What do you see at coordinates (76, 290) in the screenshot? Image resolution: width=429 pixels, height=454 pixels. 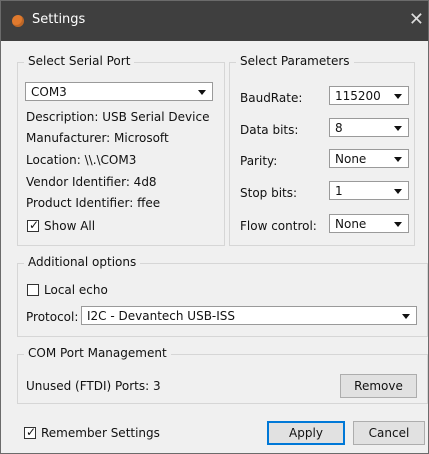 I see `local-echo-label: Local echo` at bounding box center [76, 290].